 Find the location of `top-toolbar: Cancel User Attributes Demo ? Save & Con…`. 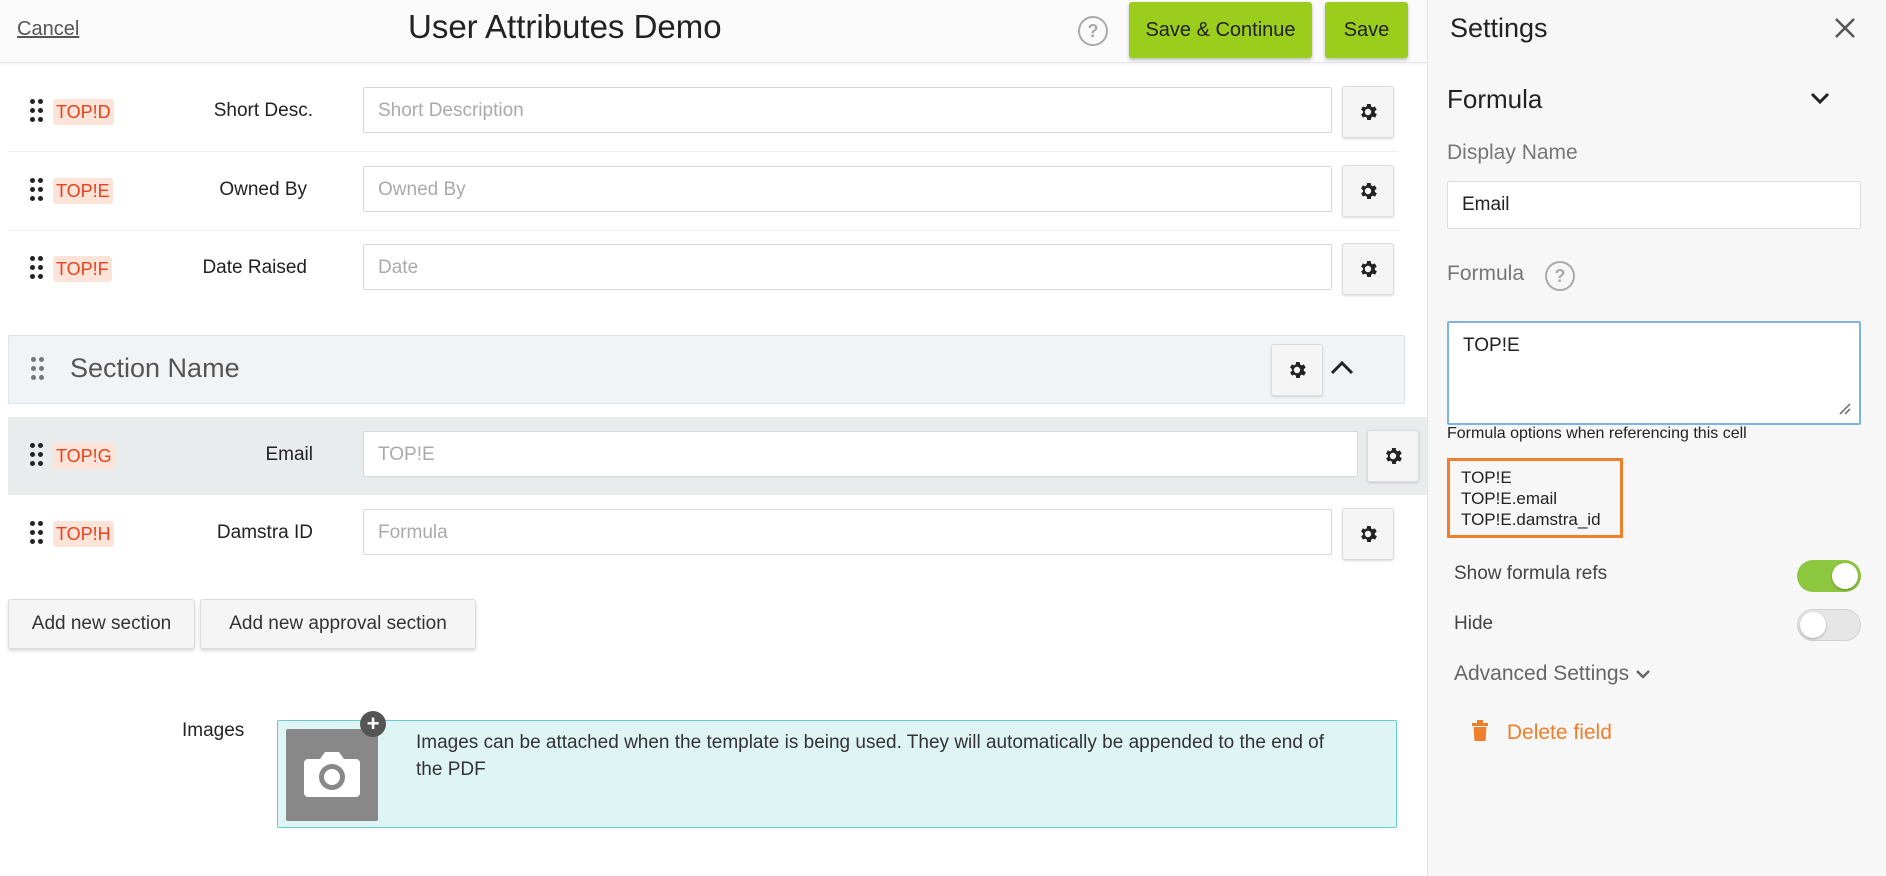

top-toolbar: Cancel User Attributes Demo ? Save & Con… is located at coordinates (713, 31).